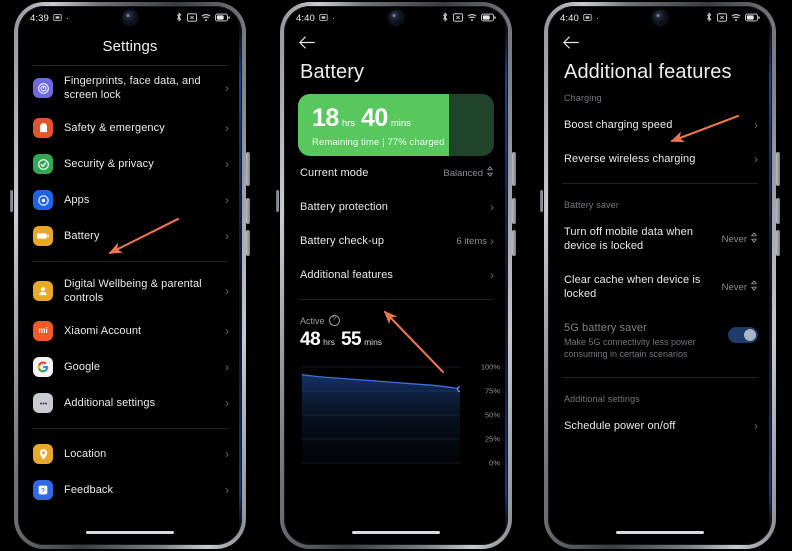  What do you see at coordinates (89, 490) in the screenshot?
I see `sidebar-item-label: Feedback` at bounding box center [89, 490].